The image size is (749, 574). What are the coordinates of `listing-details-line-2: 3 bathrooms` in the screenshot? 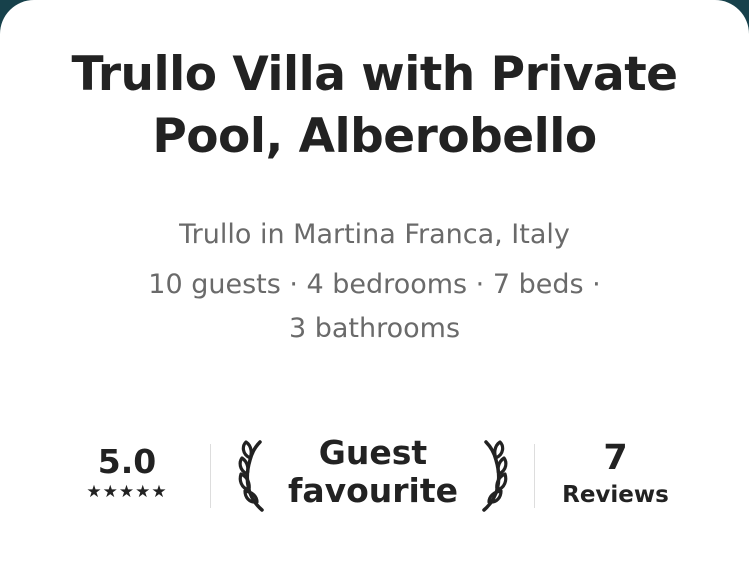 It's located at (374, 328).